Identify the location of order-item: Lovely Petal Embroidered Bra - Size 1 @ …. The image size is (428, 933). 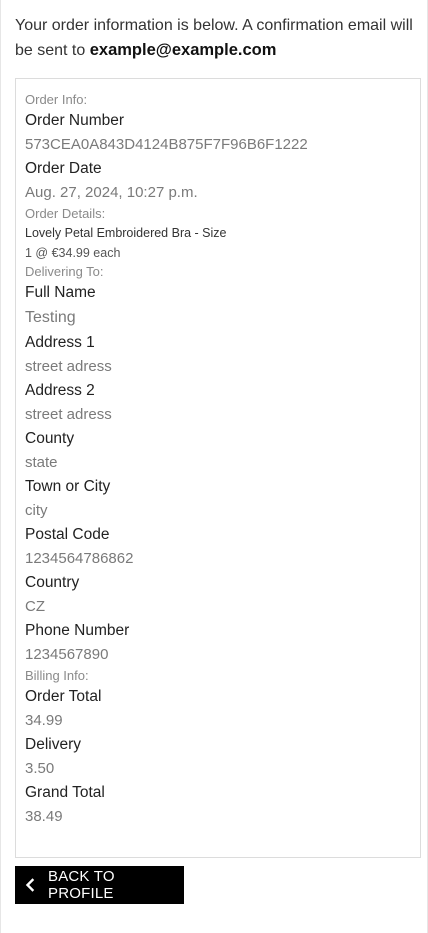
(218, 243).